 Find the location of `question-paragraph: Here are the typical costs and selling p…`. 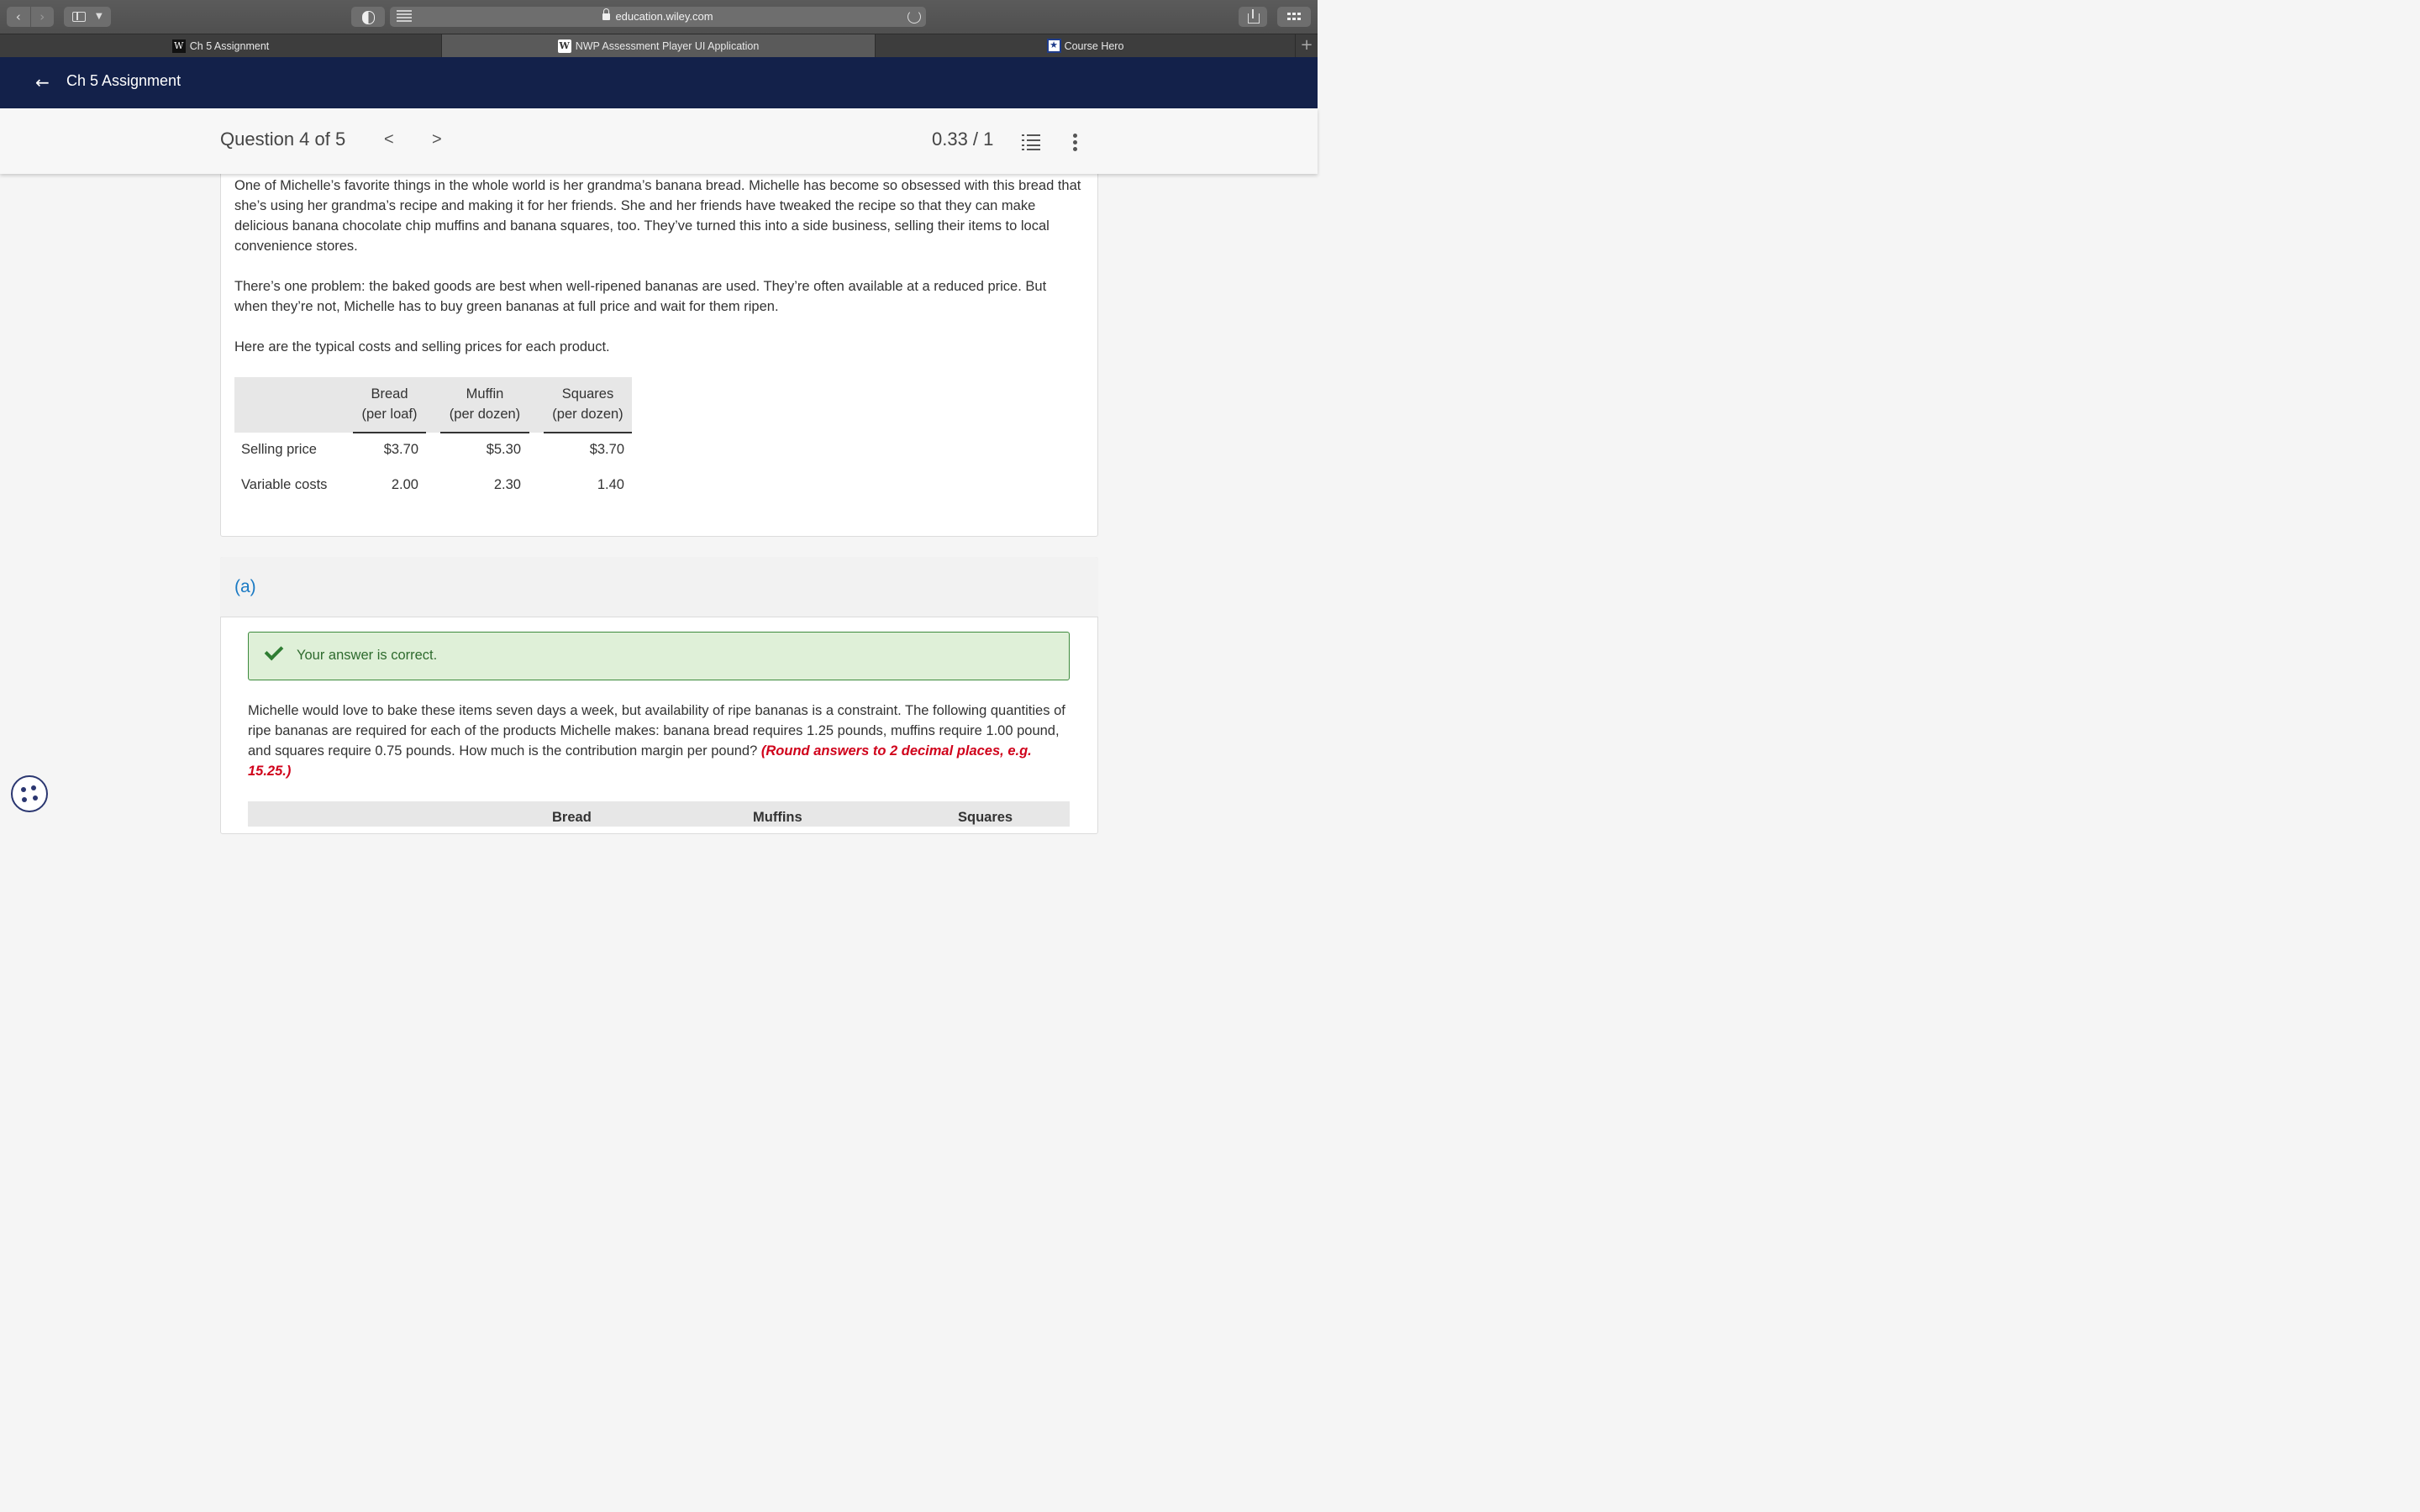

question-paragraph: Here are the typical costs and selling p… is located at coordinates (422, 346).